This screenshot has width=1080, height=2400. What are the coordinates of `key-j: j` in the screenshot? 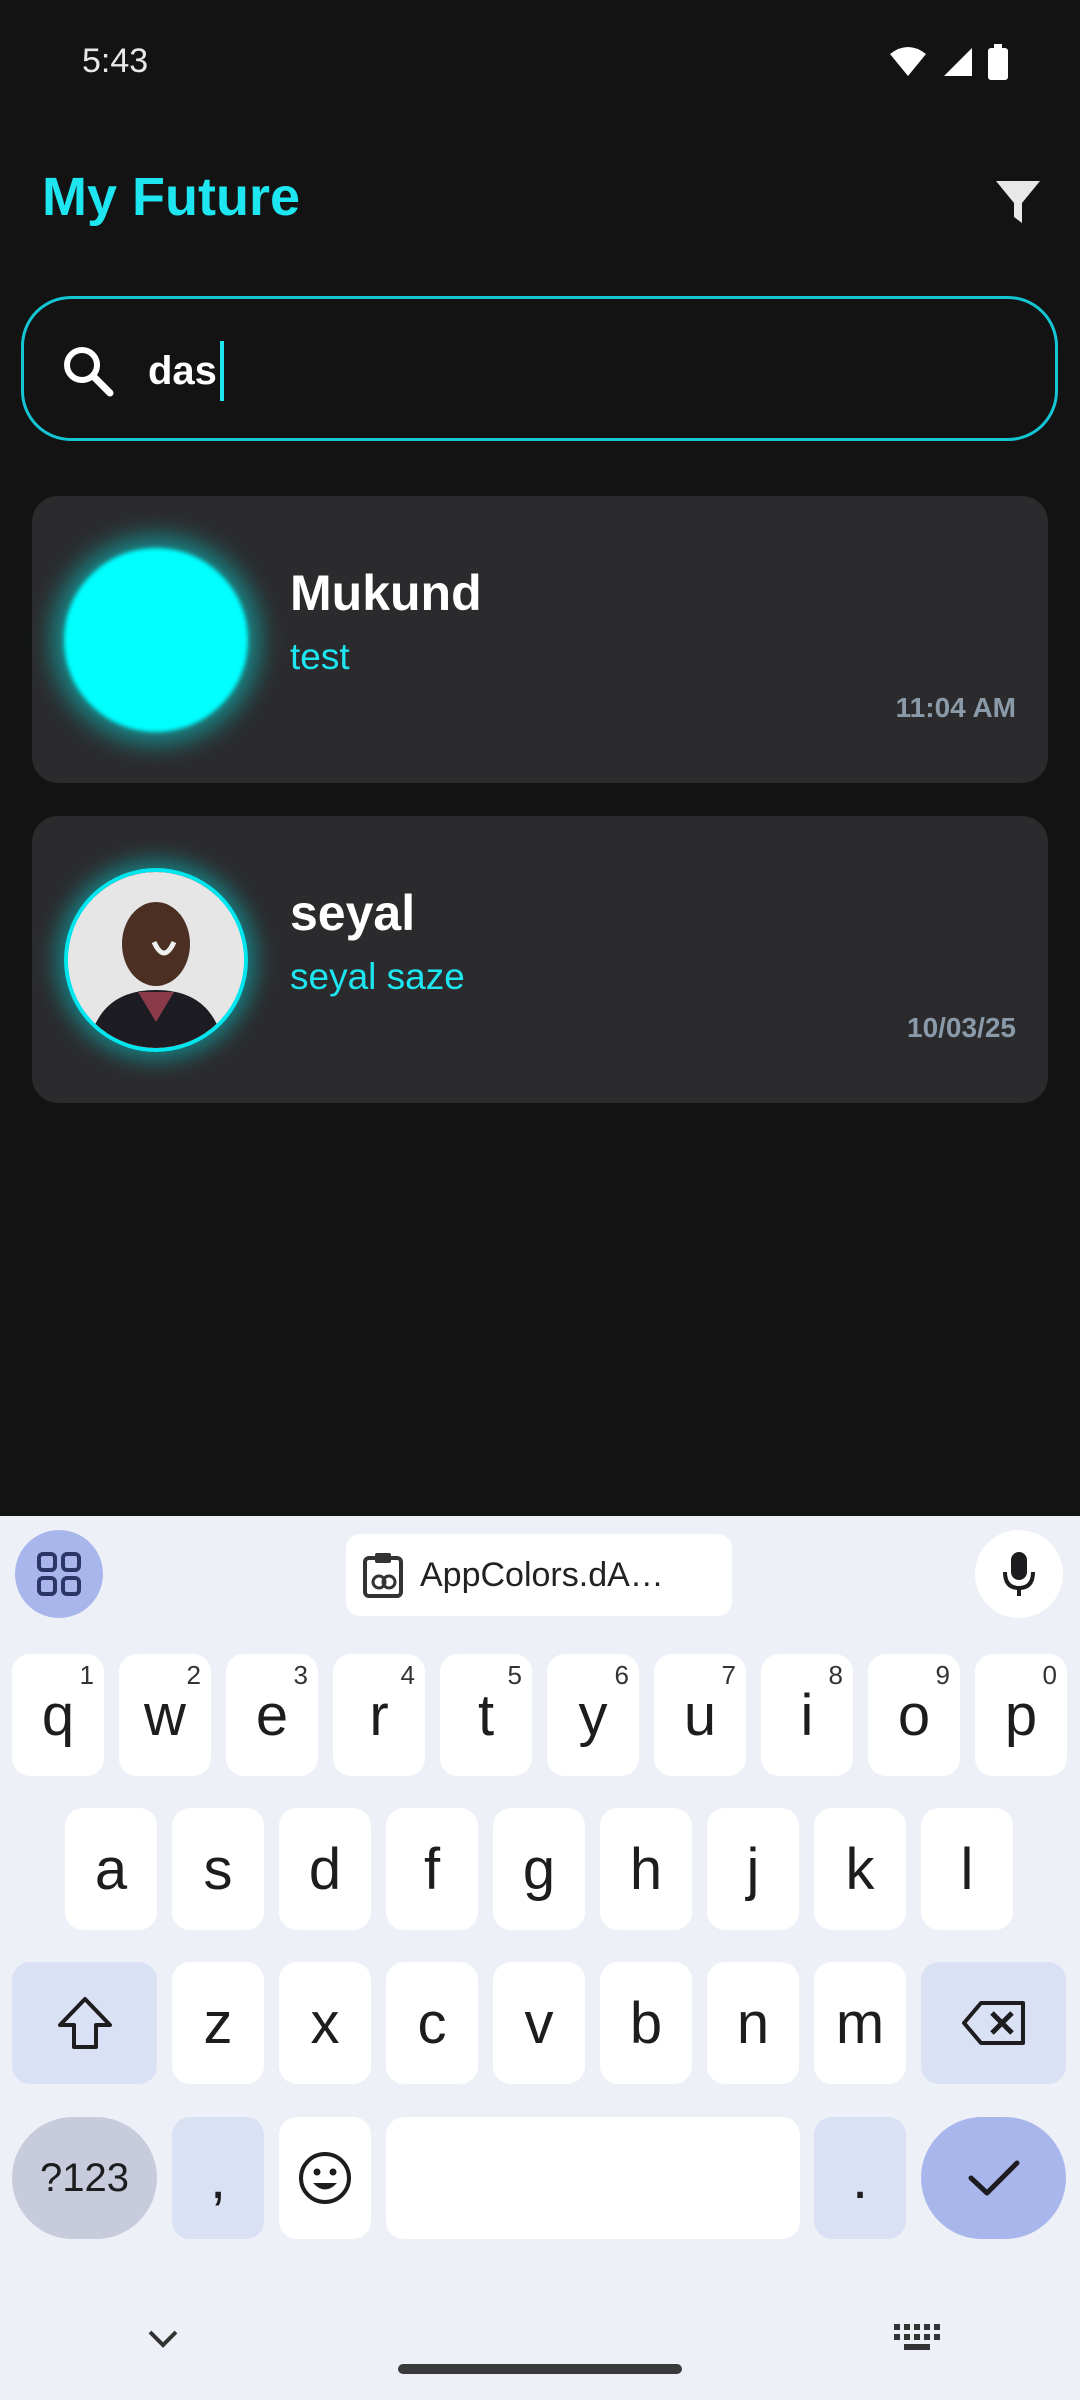 It's located at (753, 1869).